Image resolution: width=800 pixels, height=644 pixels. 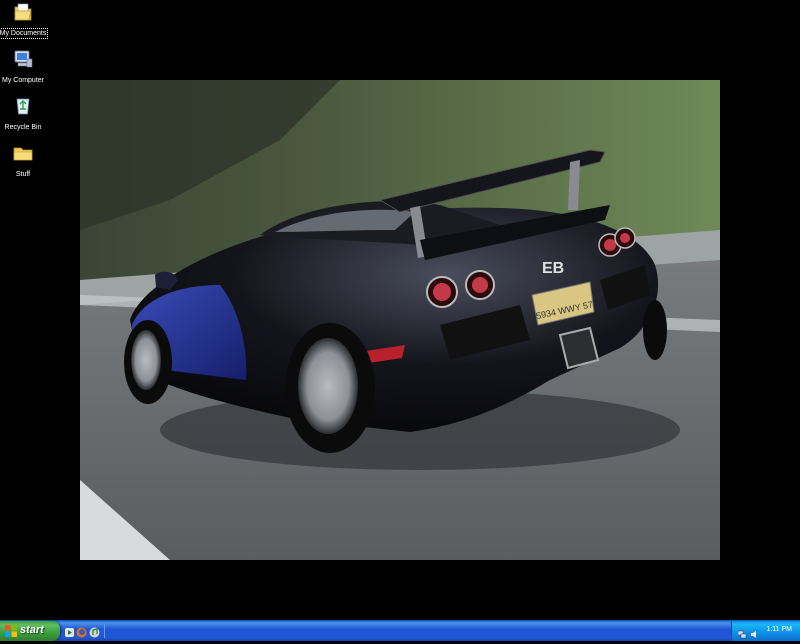 What do you see at coordinates (23, 127) in the screenshot?
I see `desktop-icon-label: Recycle Bin` at bounding box center [23, 127].